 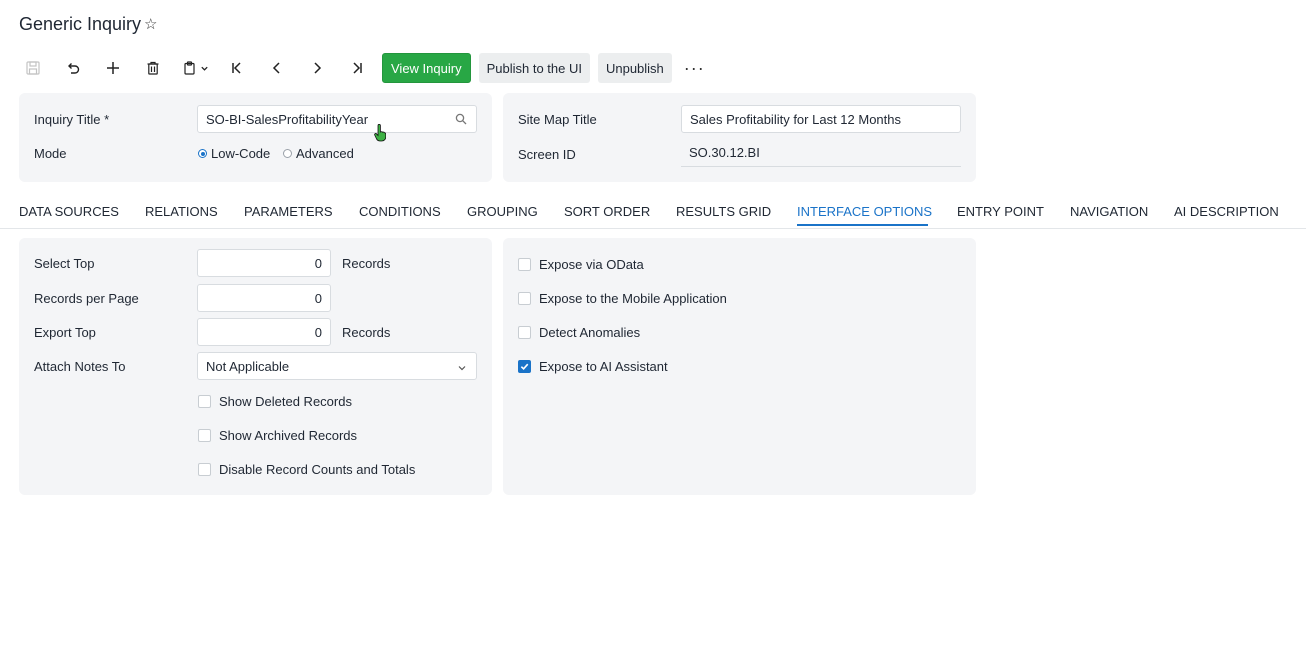 I want to click on expose-ai-assistant-checkbox: Expose to AI Assistant, so click(x=593, y=366).